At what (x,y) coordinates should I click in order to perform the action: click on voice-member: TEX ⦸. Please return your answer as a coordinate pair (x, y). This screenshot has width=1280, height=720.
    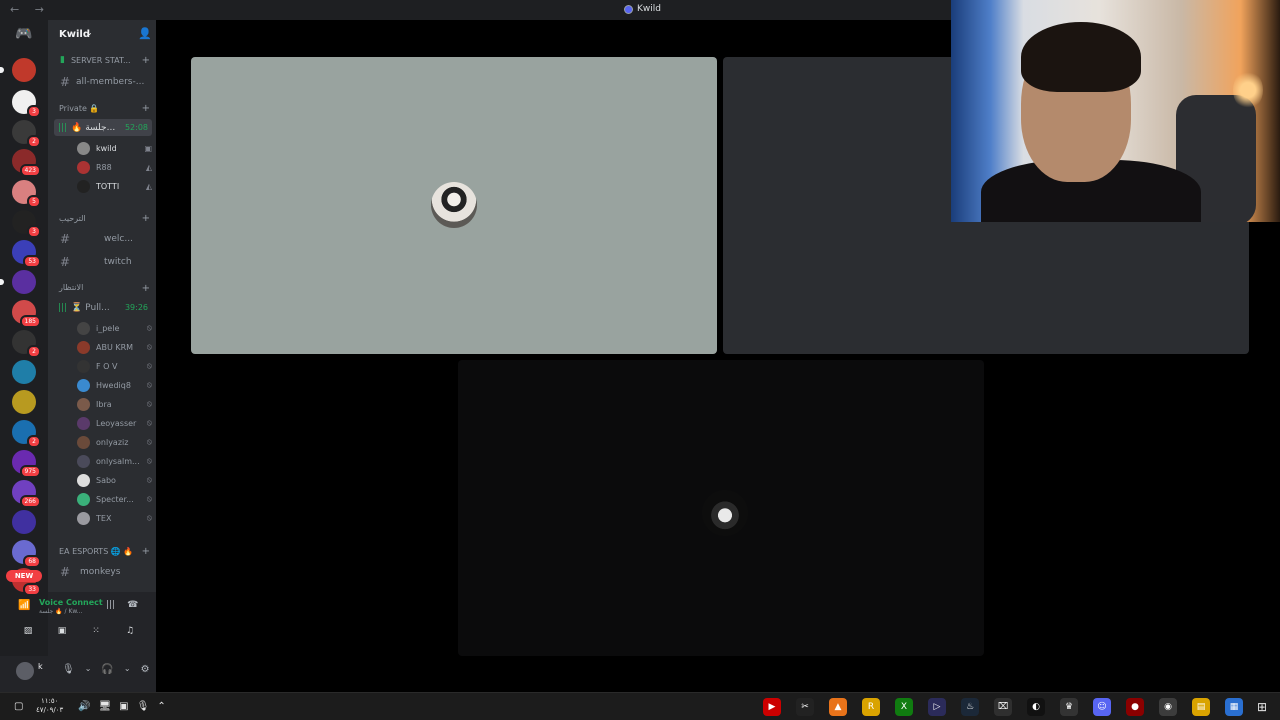
    Looking at the image, I should click on (114, 518).